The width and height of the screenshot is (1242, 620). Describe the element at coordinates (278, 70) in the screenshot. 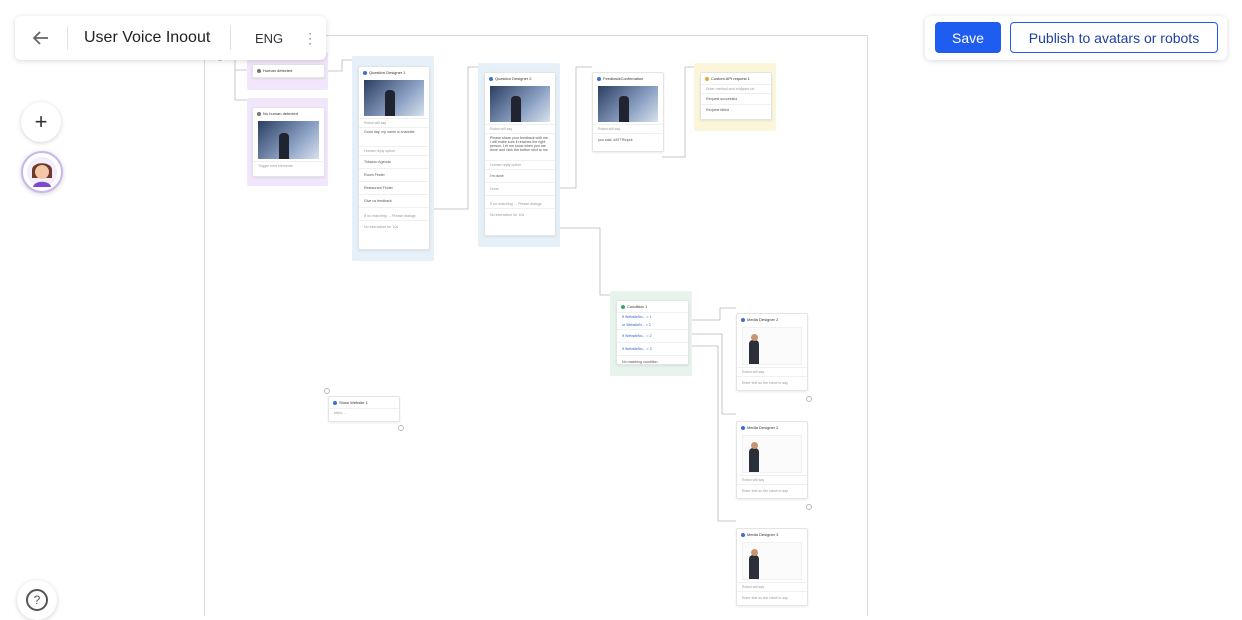

I see `node-title: Human detected` at that location.